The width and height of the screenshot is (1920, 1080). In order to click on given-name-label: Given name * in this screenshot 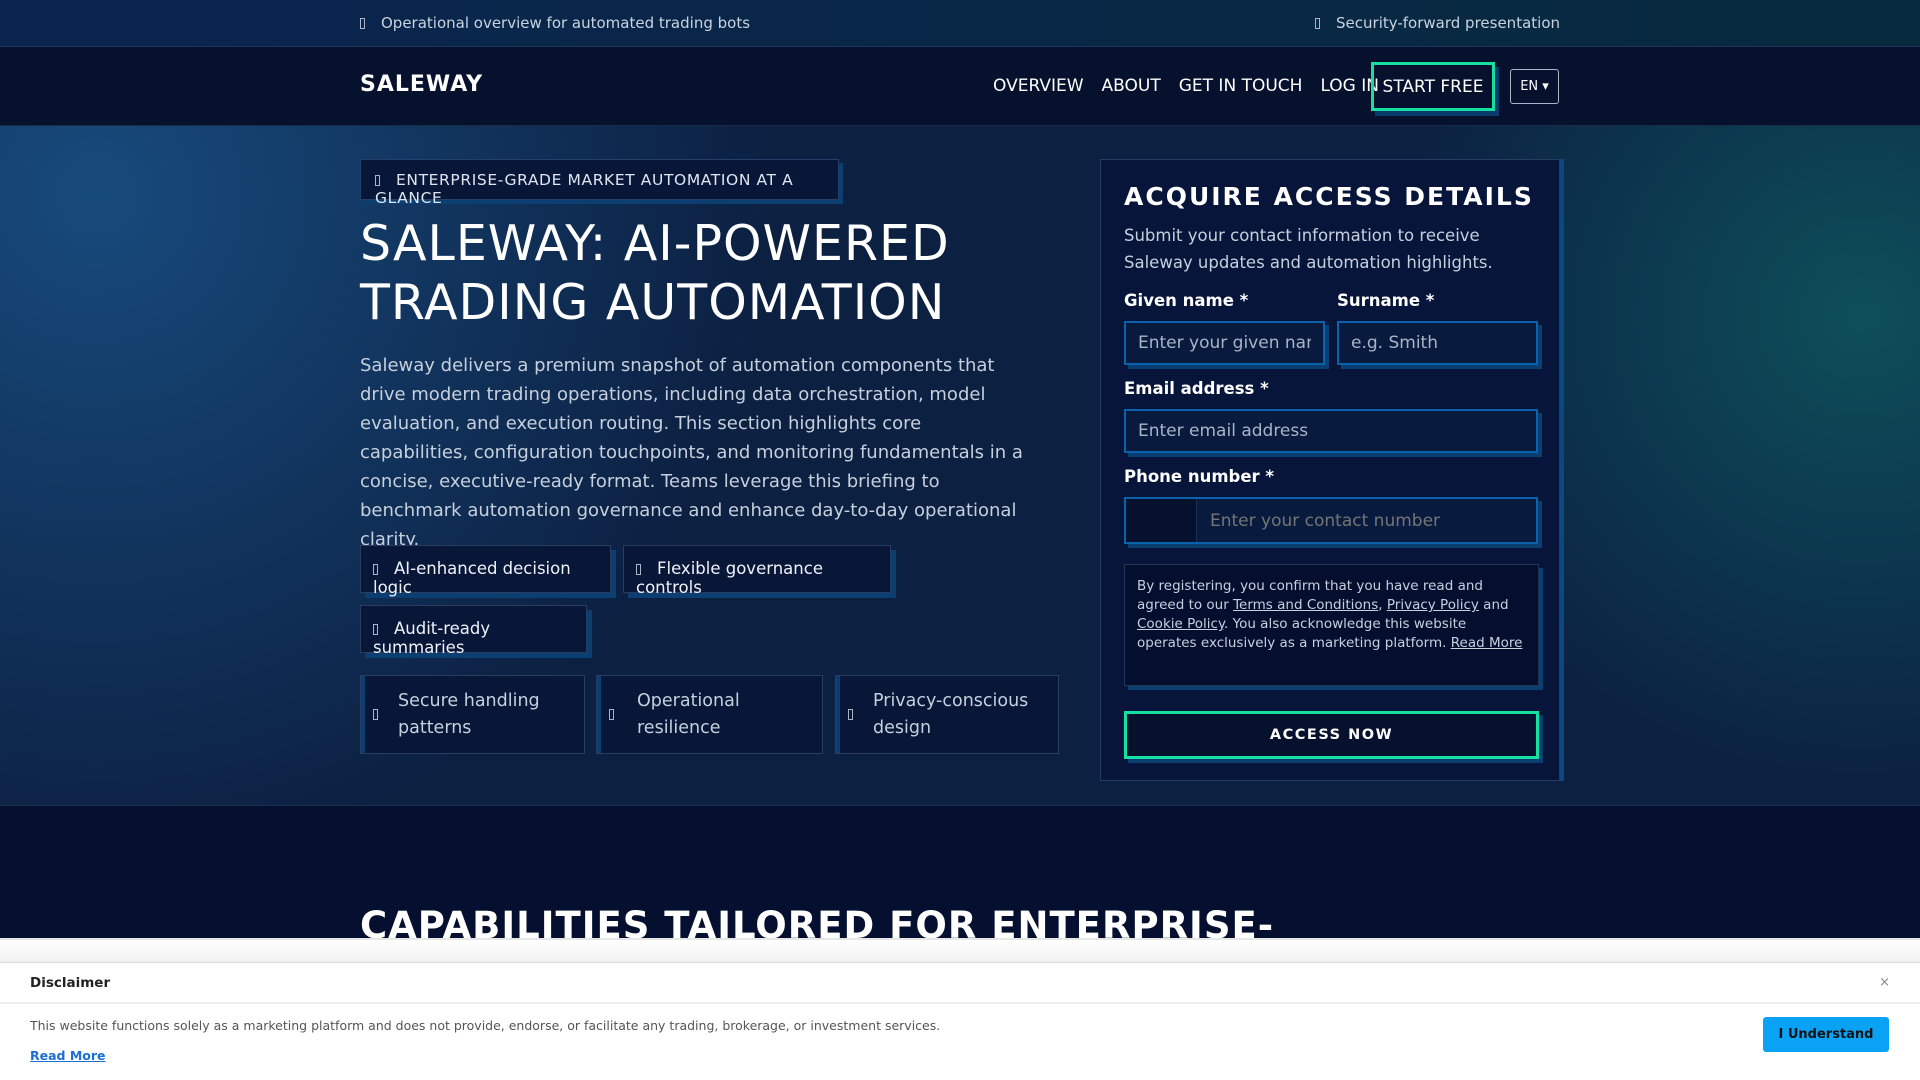, I will do `click(1186, 300)`.